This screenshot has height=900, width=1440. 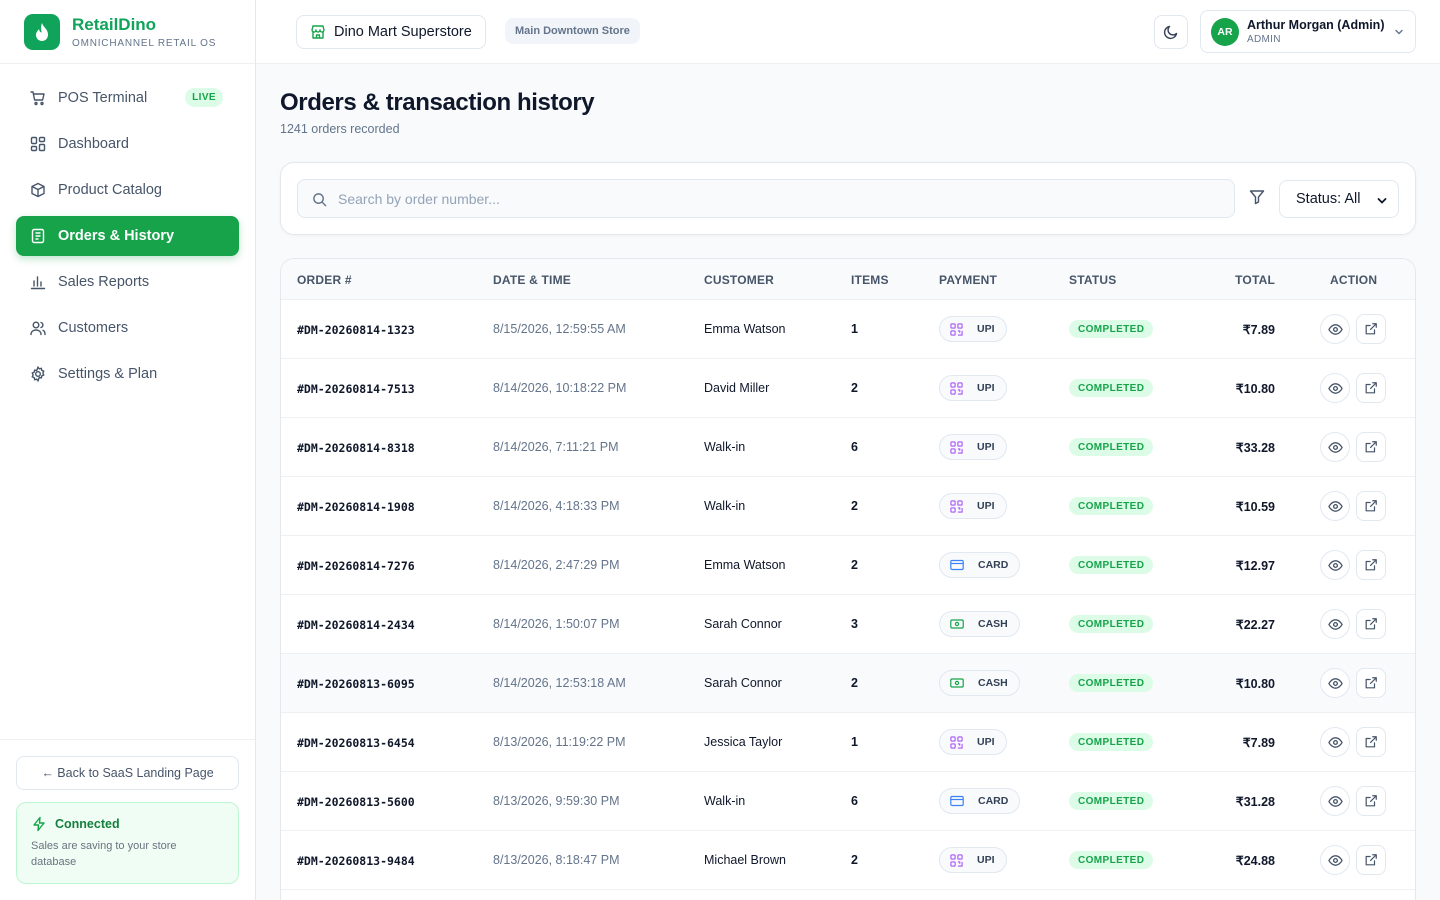 I want to click on branch-badge: Main Downtown Store, so click(x=572, y=31).